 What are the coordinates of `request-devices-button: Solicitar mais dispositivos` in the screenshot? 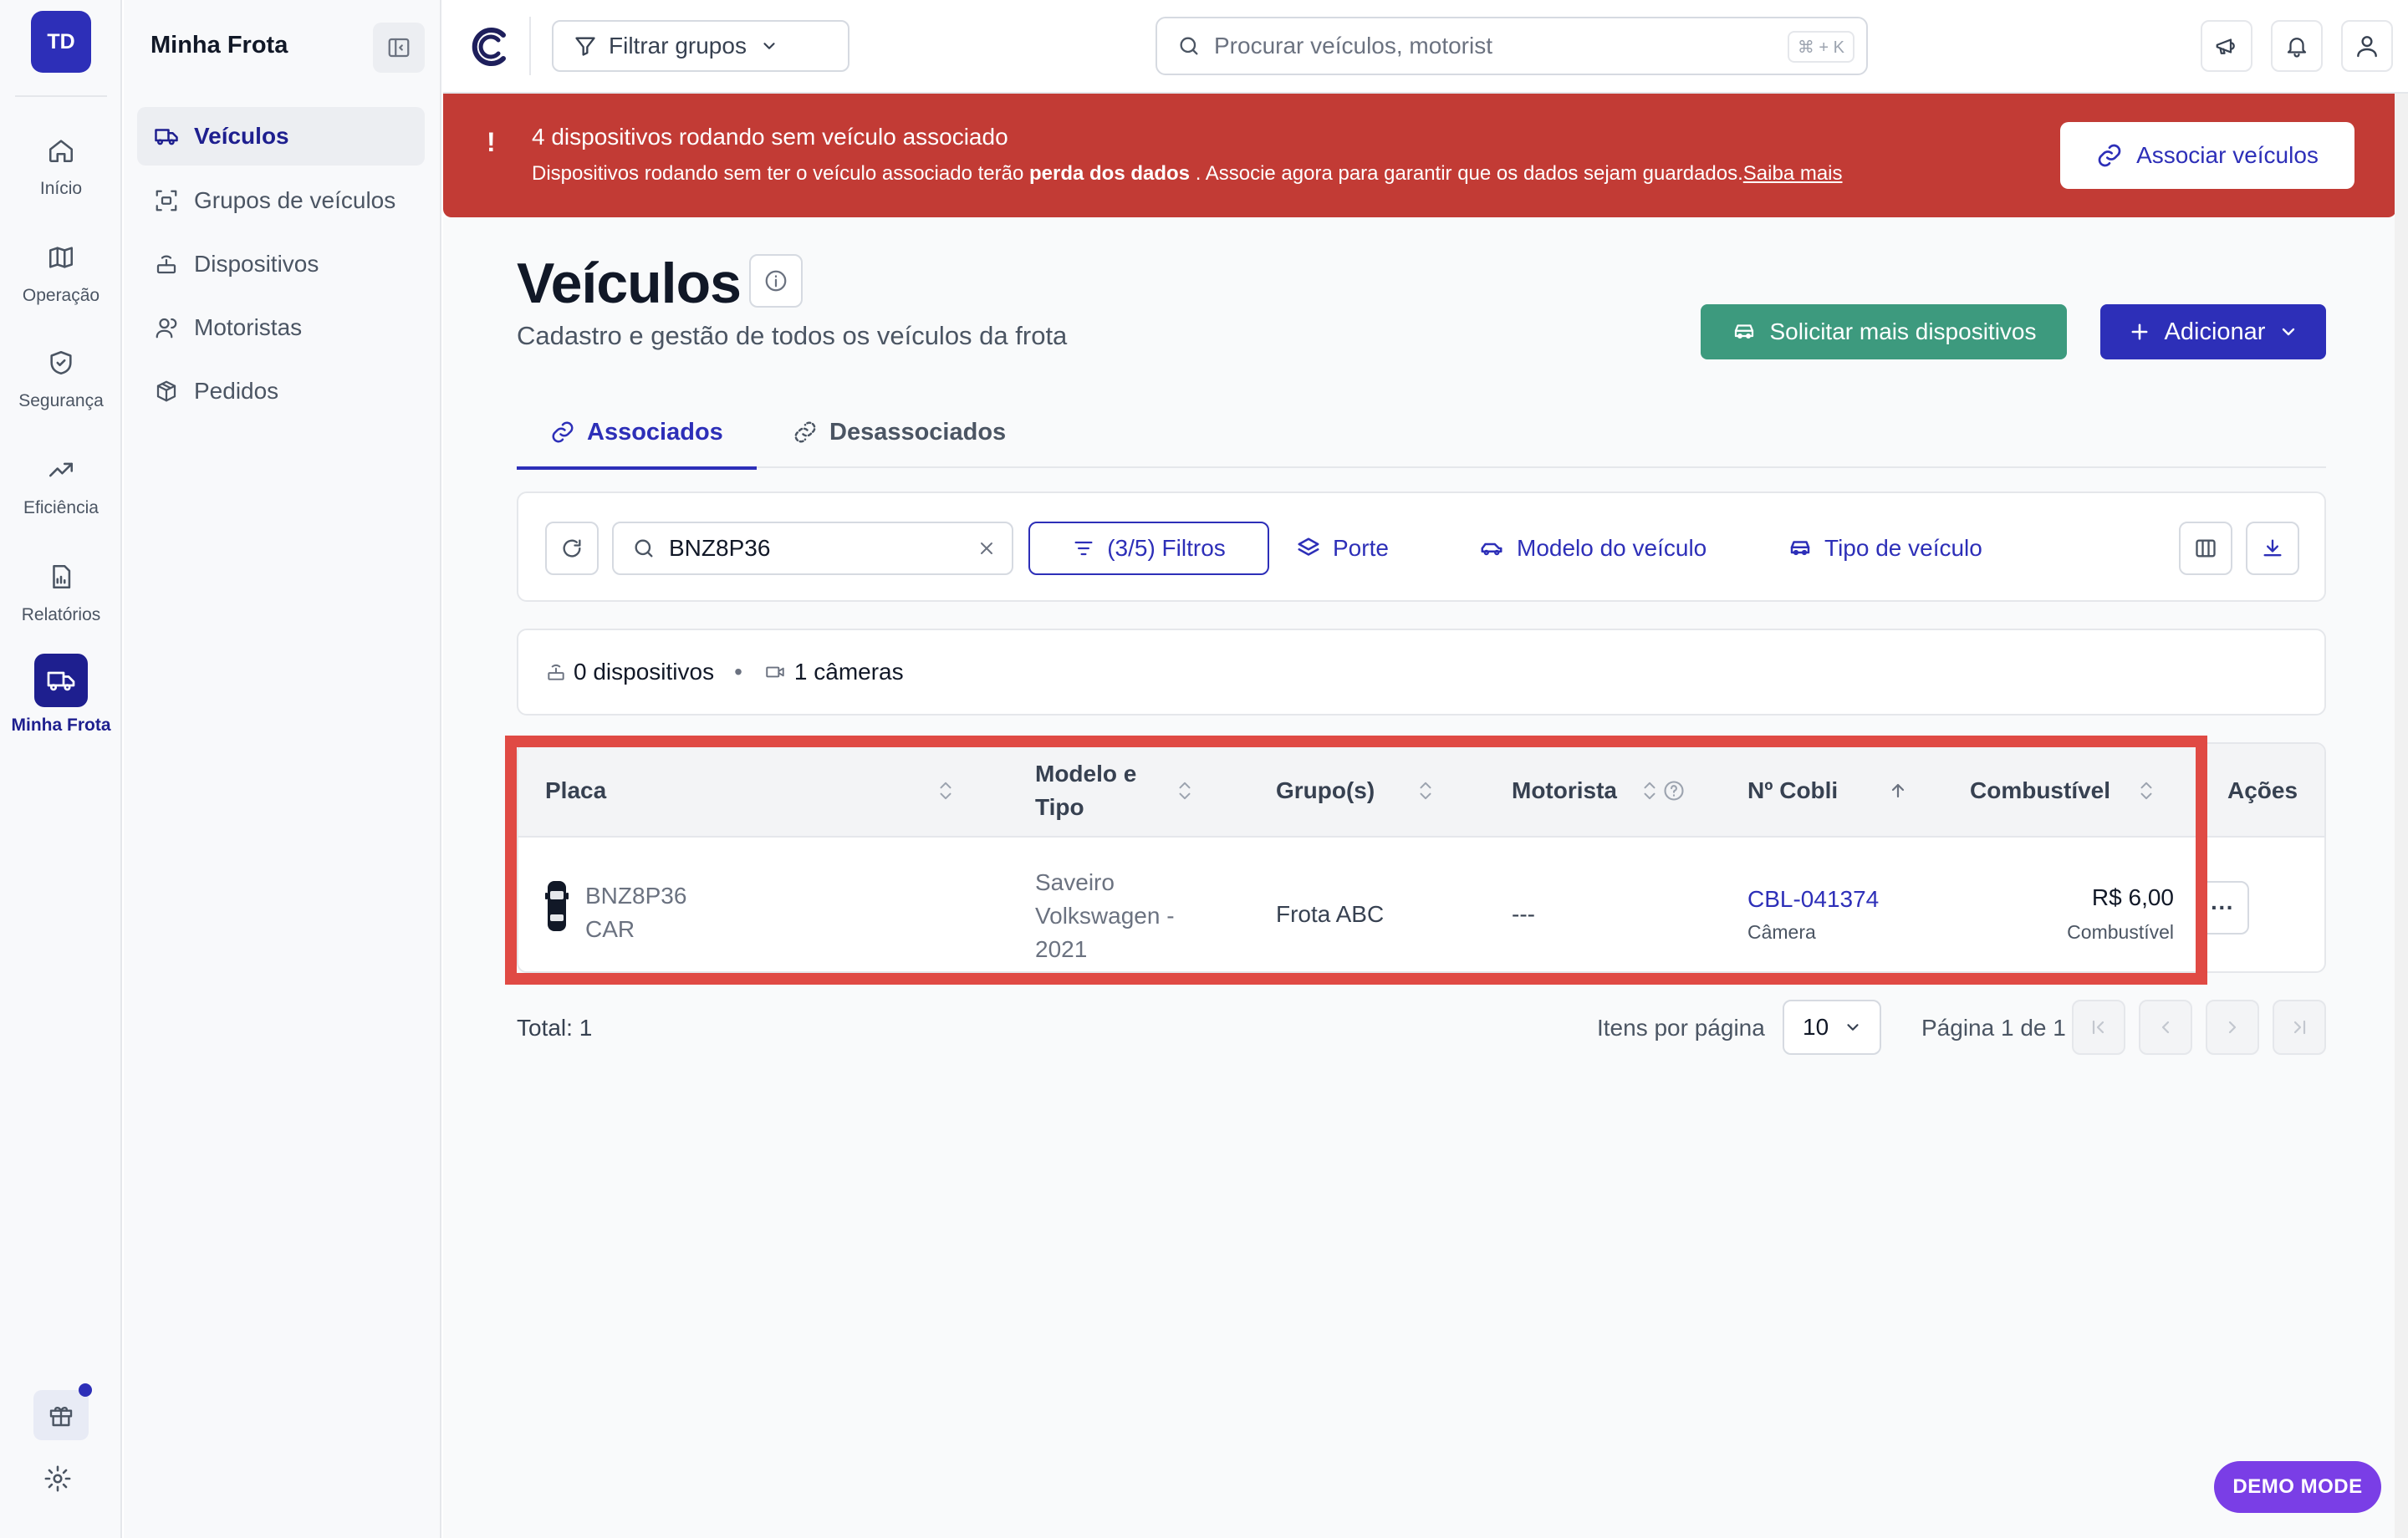 It's located at (1884, 332).